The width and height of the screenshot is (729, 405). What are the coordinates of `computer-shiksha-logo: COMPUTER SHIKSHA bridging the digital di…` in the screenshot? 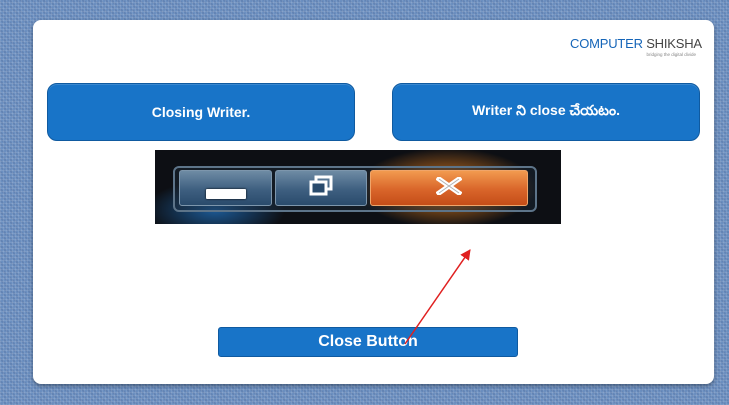 It's located at (636, 49).